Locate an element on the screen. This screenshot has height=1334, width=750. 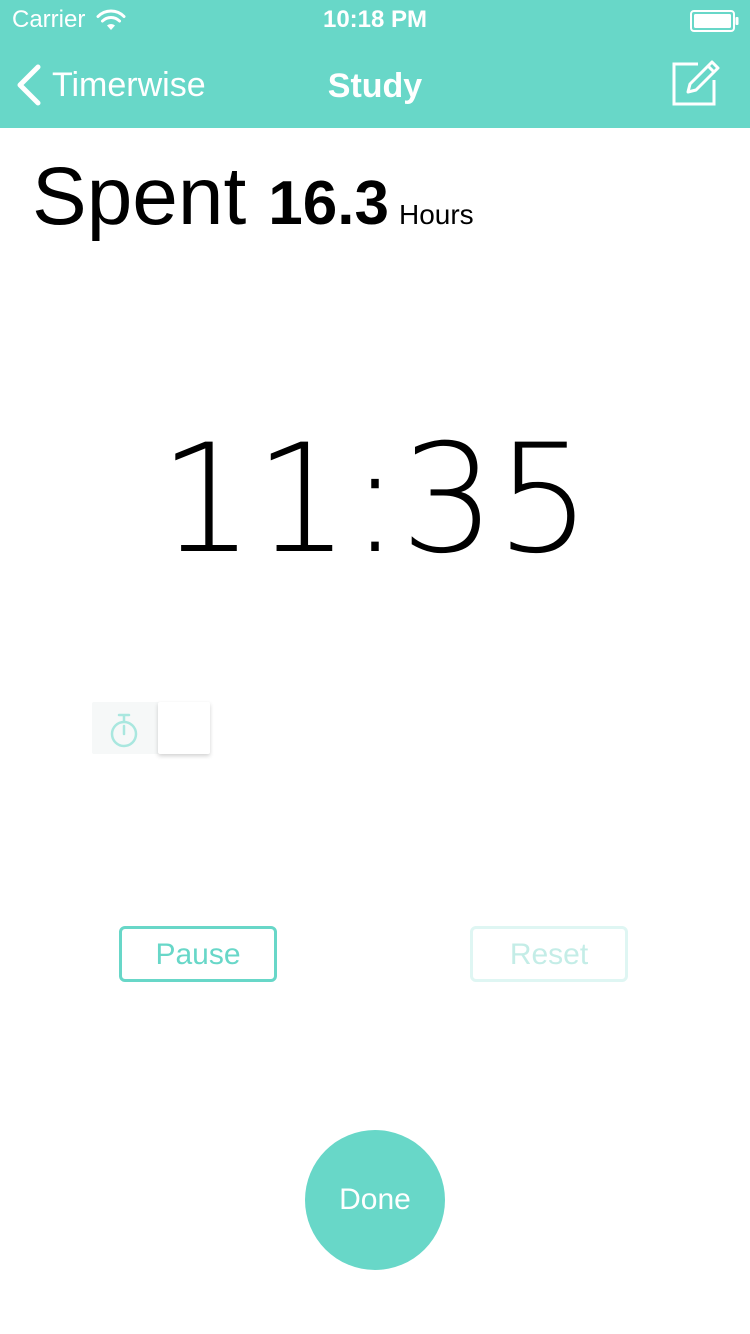
status-time: 10:18 PM is located at coordinates (375, 19).